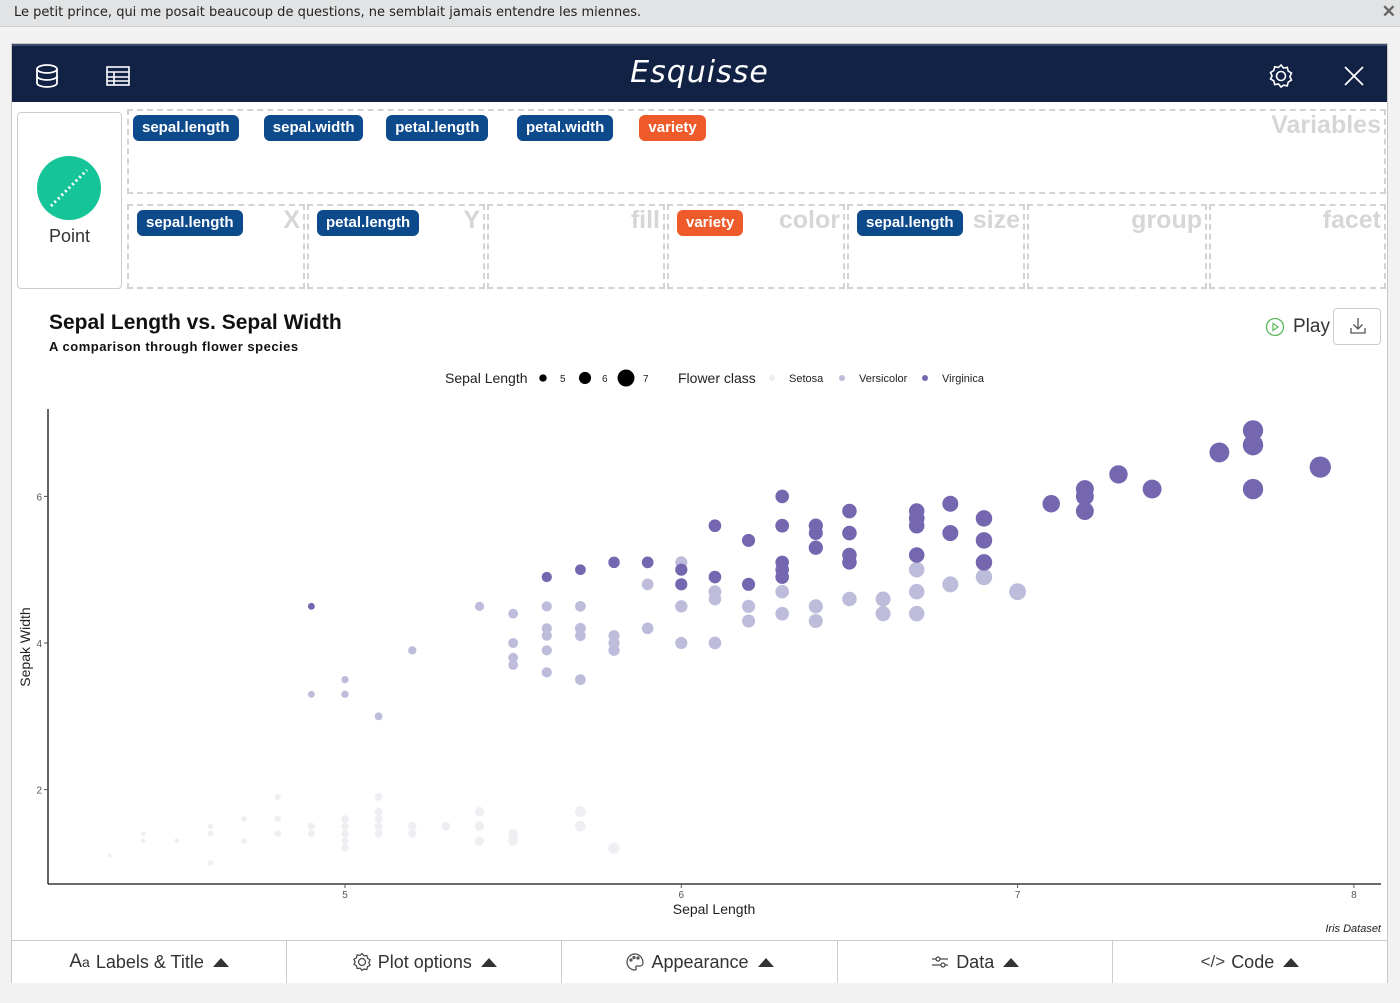 The image size is (1400, 1003). Describe the element at coordinates (396, 246) in the screenshot. I see `dropzone-y: Y petal.length` at that location.